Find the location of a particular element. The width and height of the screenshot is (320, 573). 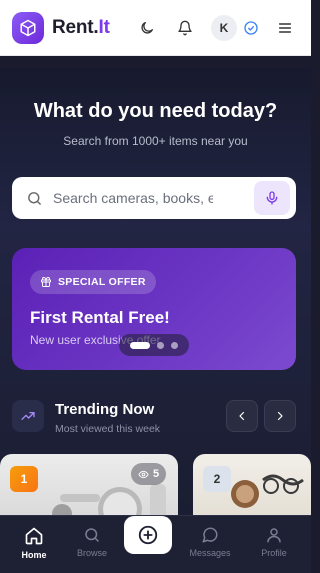

verified-icon is located at coordinates (251, 28).